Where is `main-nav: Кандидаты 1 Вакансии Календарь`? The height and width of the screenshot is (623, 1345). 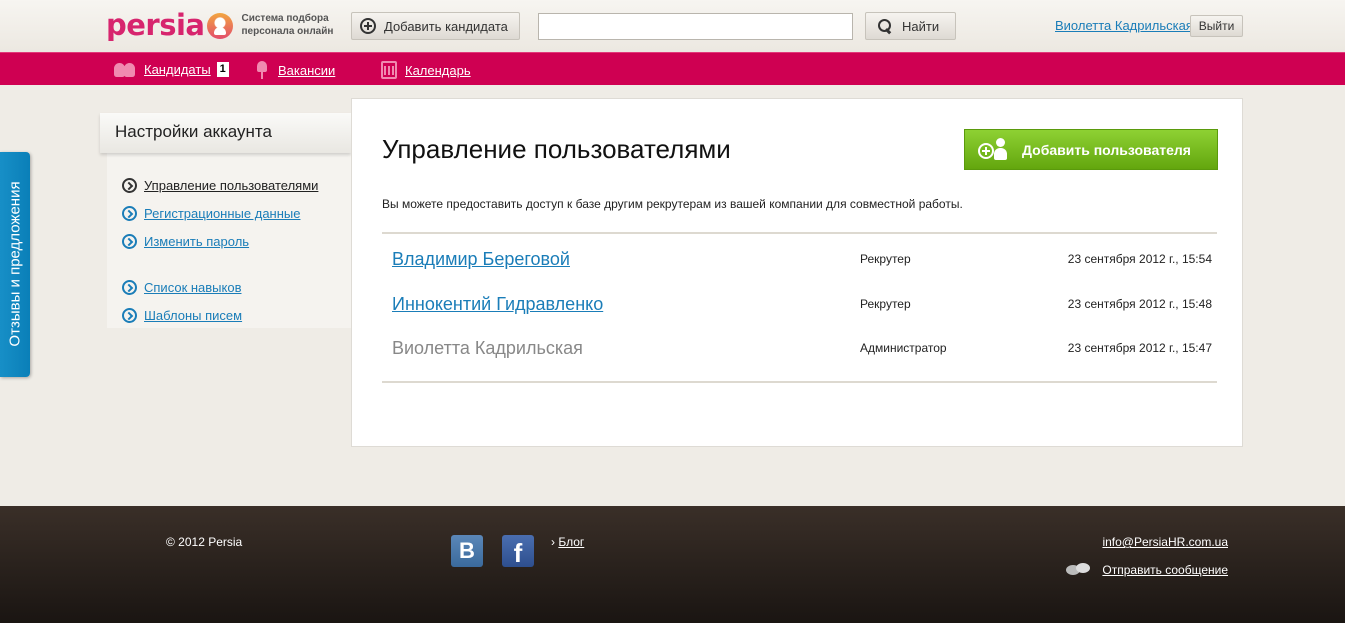
main-nav: Кандидаты 1 Вакансии Календарь is located at coordinates (672, 68).